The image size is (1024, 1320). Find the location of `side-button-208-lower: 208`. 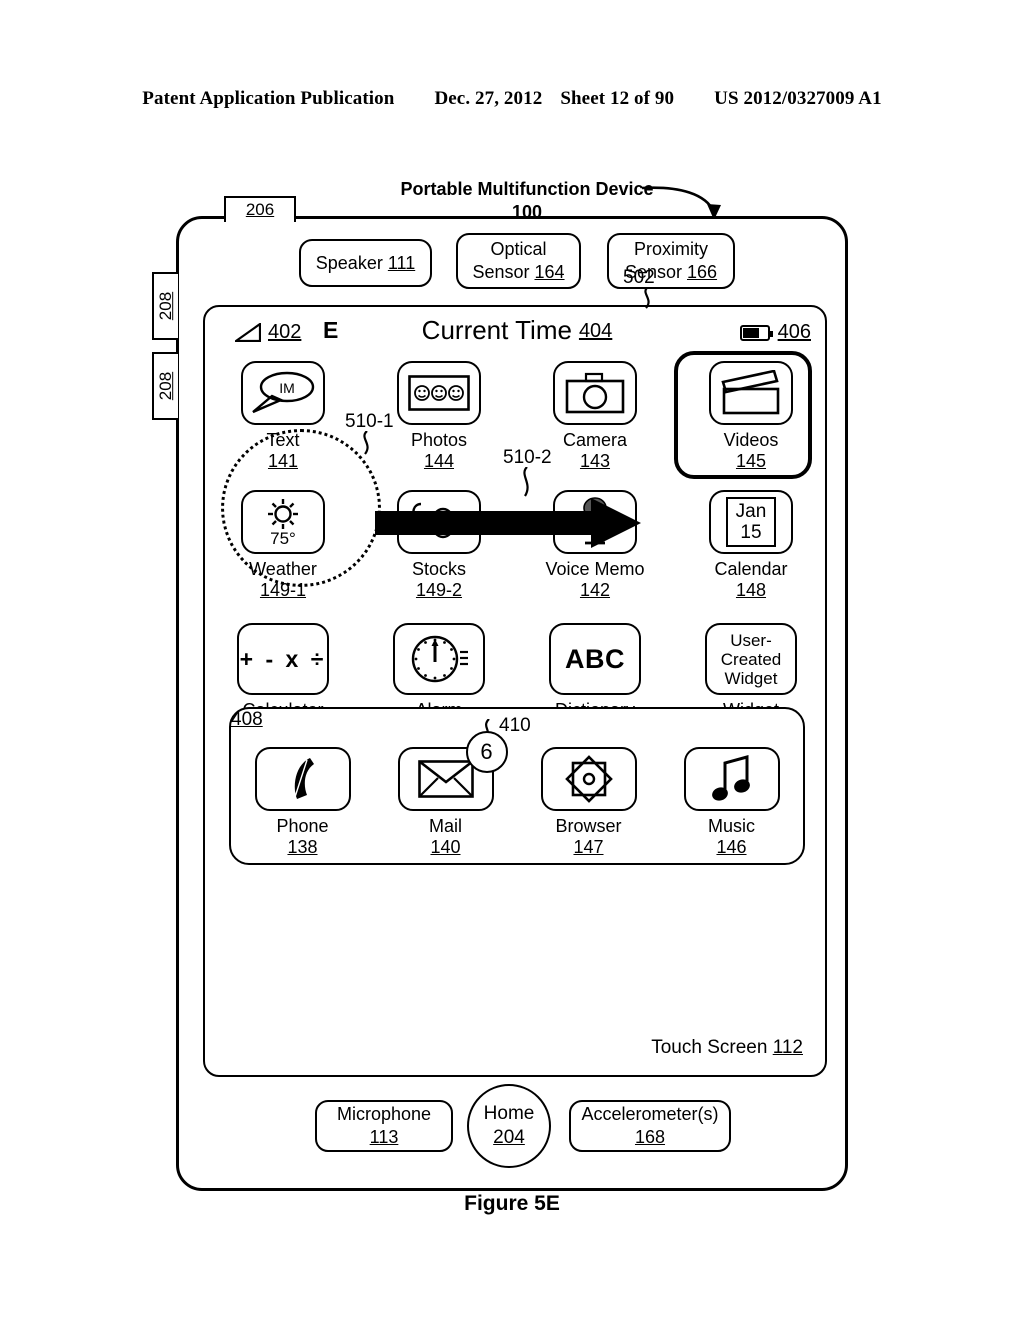

side-button-208-lower: 208 is located at coordinates (165, 386).